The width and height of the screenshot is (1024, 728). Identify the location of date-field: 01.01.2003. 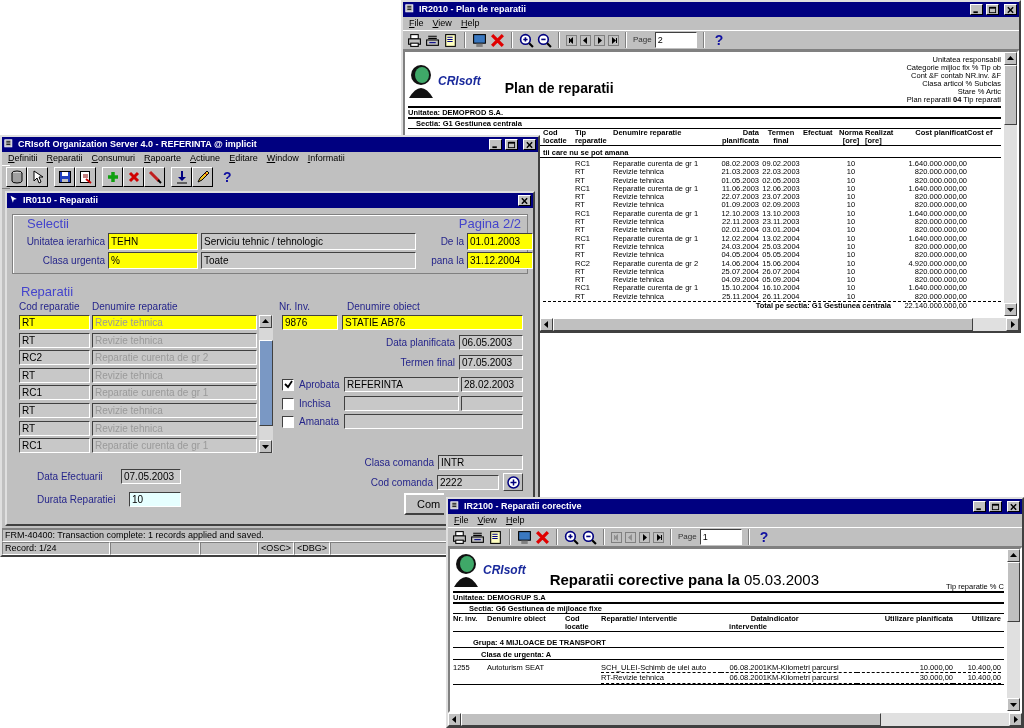
(500, 241).